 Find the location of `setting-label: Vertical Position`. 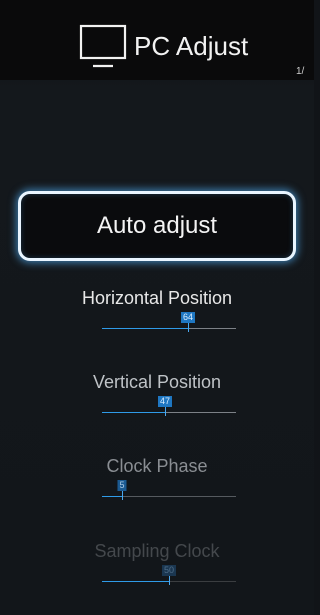

setting-label: Vertical Position is located at coordinates (157, 382).